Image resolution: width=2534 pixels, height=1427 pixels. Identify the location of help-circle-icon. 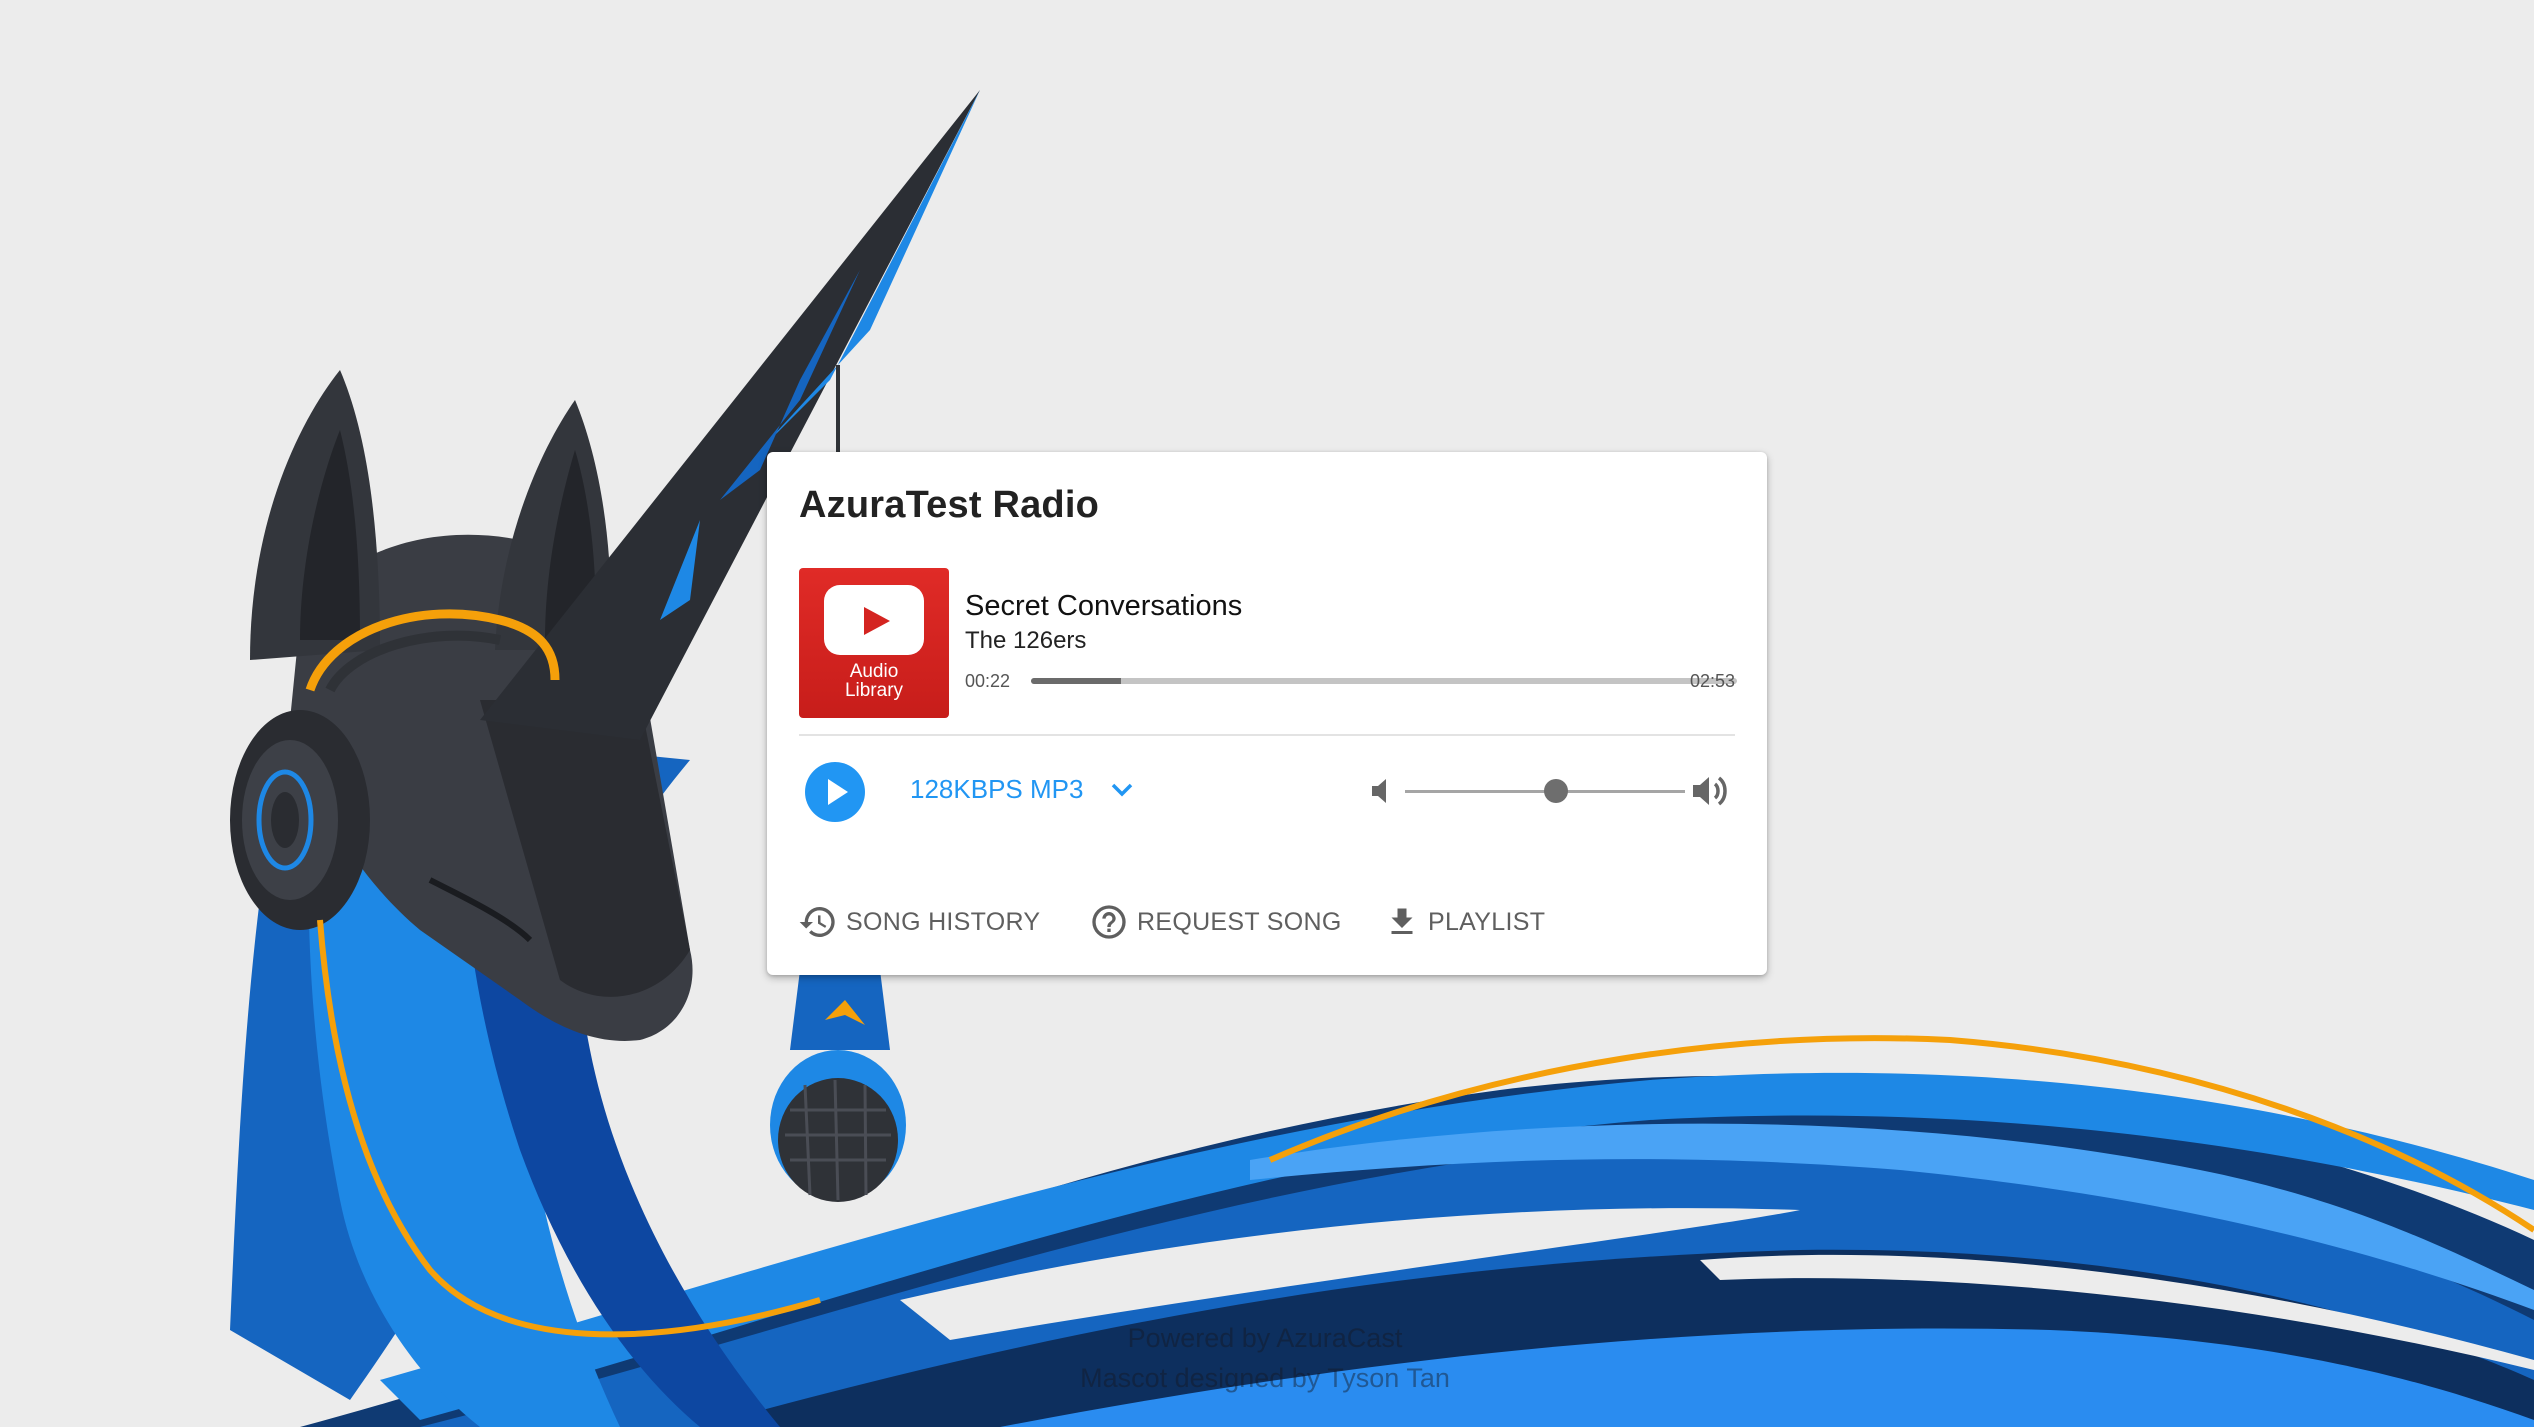
(1109, 922).